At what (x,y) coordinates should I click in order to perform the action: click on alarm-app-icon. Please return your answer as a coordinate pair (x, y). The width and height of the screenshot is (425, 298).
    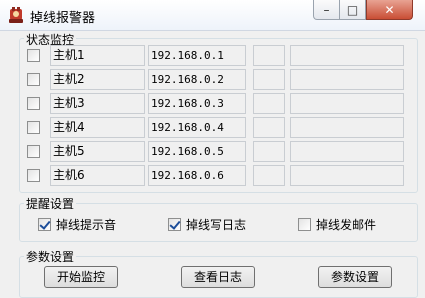
    Looking at the image, I should click on (16, 15).